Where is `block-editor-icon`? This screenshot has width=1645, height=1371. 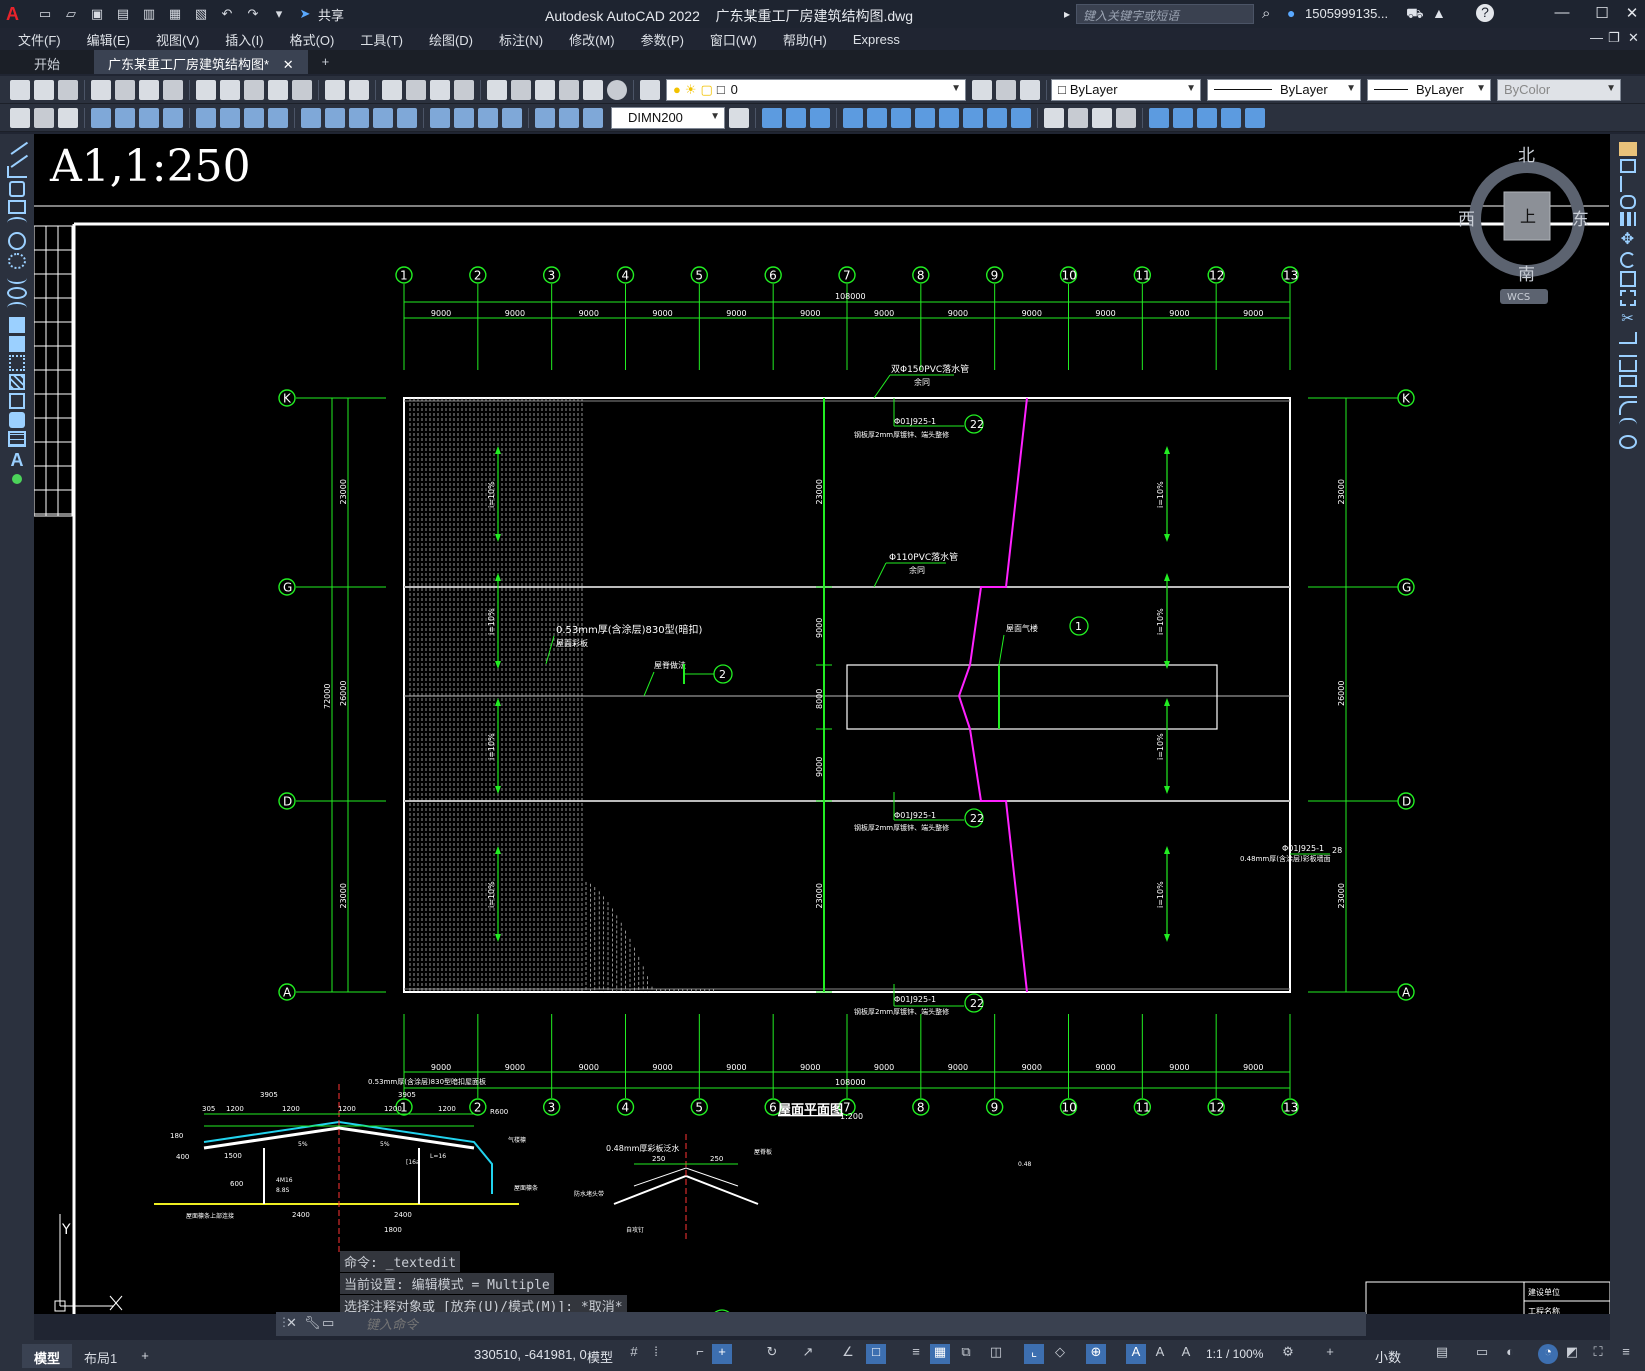 block-editor-icon is located at coordinates (302, 89).